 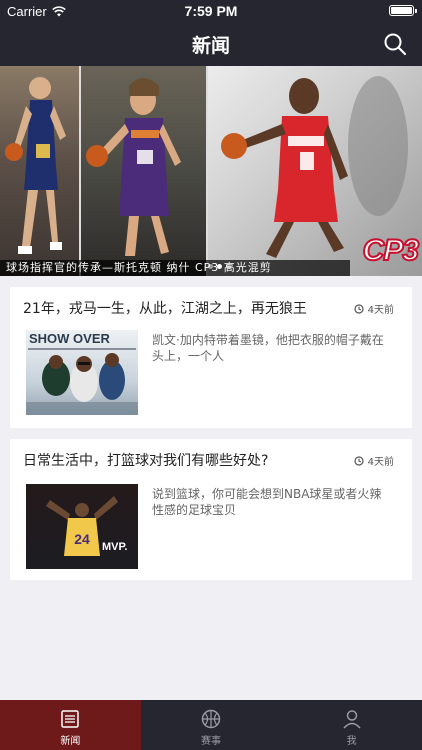 I want to click on thumbnail-headline: SHOW OVER, so click(x=70, y=338).